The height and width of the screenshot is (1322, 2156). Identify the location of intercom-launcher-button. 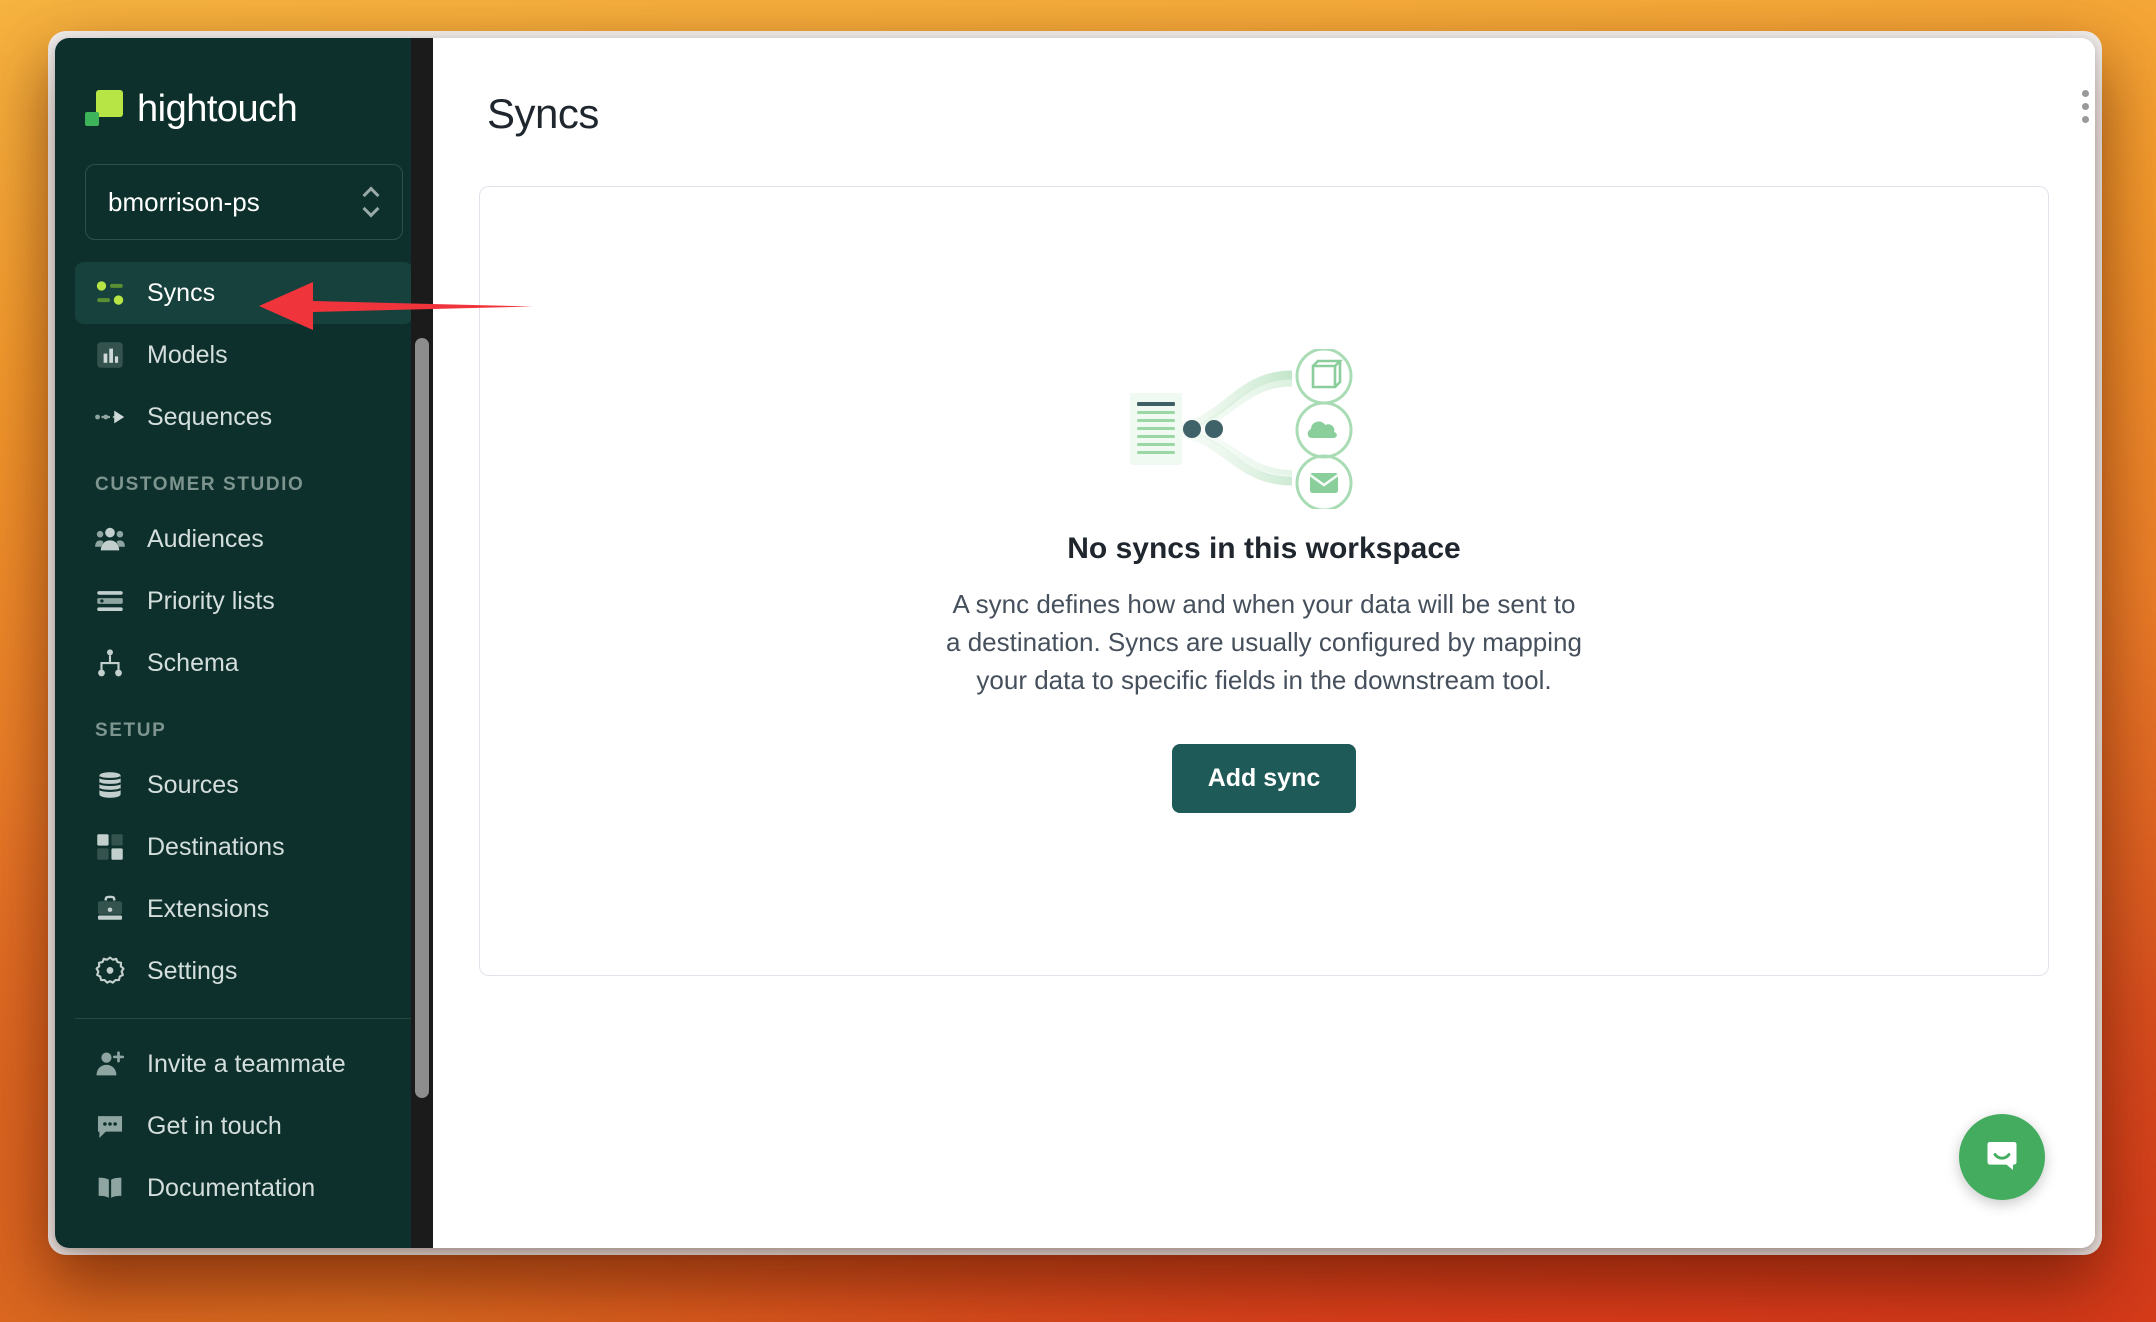
(2002, 1157).